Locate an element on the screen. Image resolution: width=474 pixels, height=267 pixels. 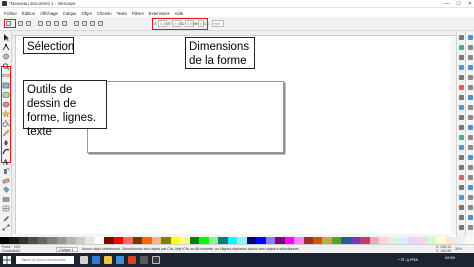
horizontal-ruler is located at coordinates (234, 33).